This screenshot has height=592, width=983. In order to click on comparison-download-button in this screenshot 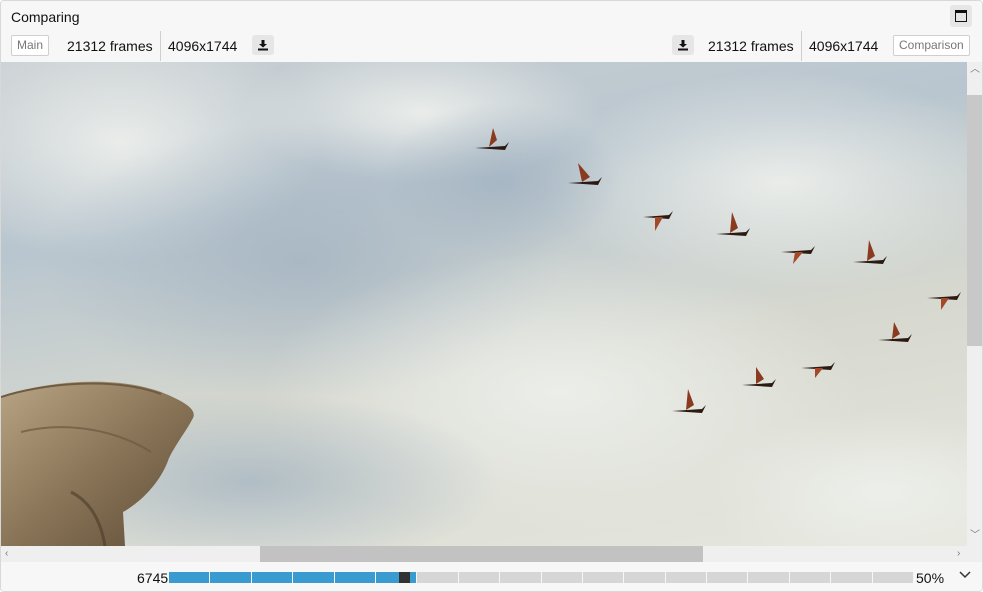, I will do `click(683, 45)`.